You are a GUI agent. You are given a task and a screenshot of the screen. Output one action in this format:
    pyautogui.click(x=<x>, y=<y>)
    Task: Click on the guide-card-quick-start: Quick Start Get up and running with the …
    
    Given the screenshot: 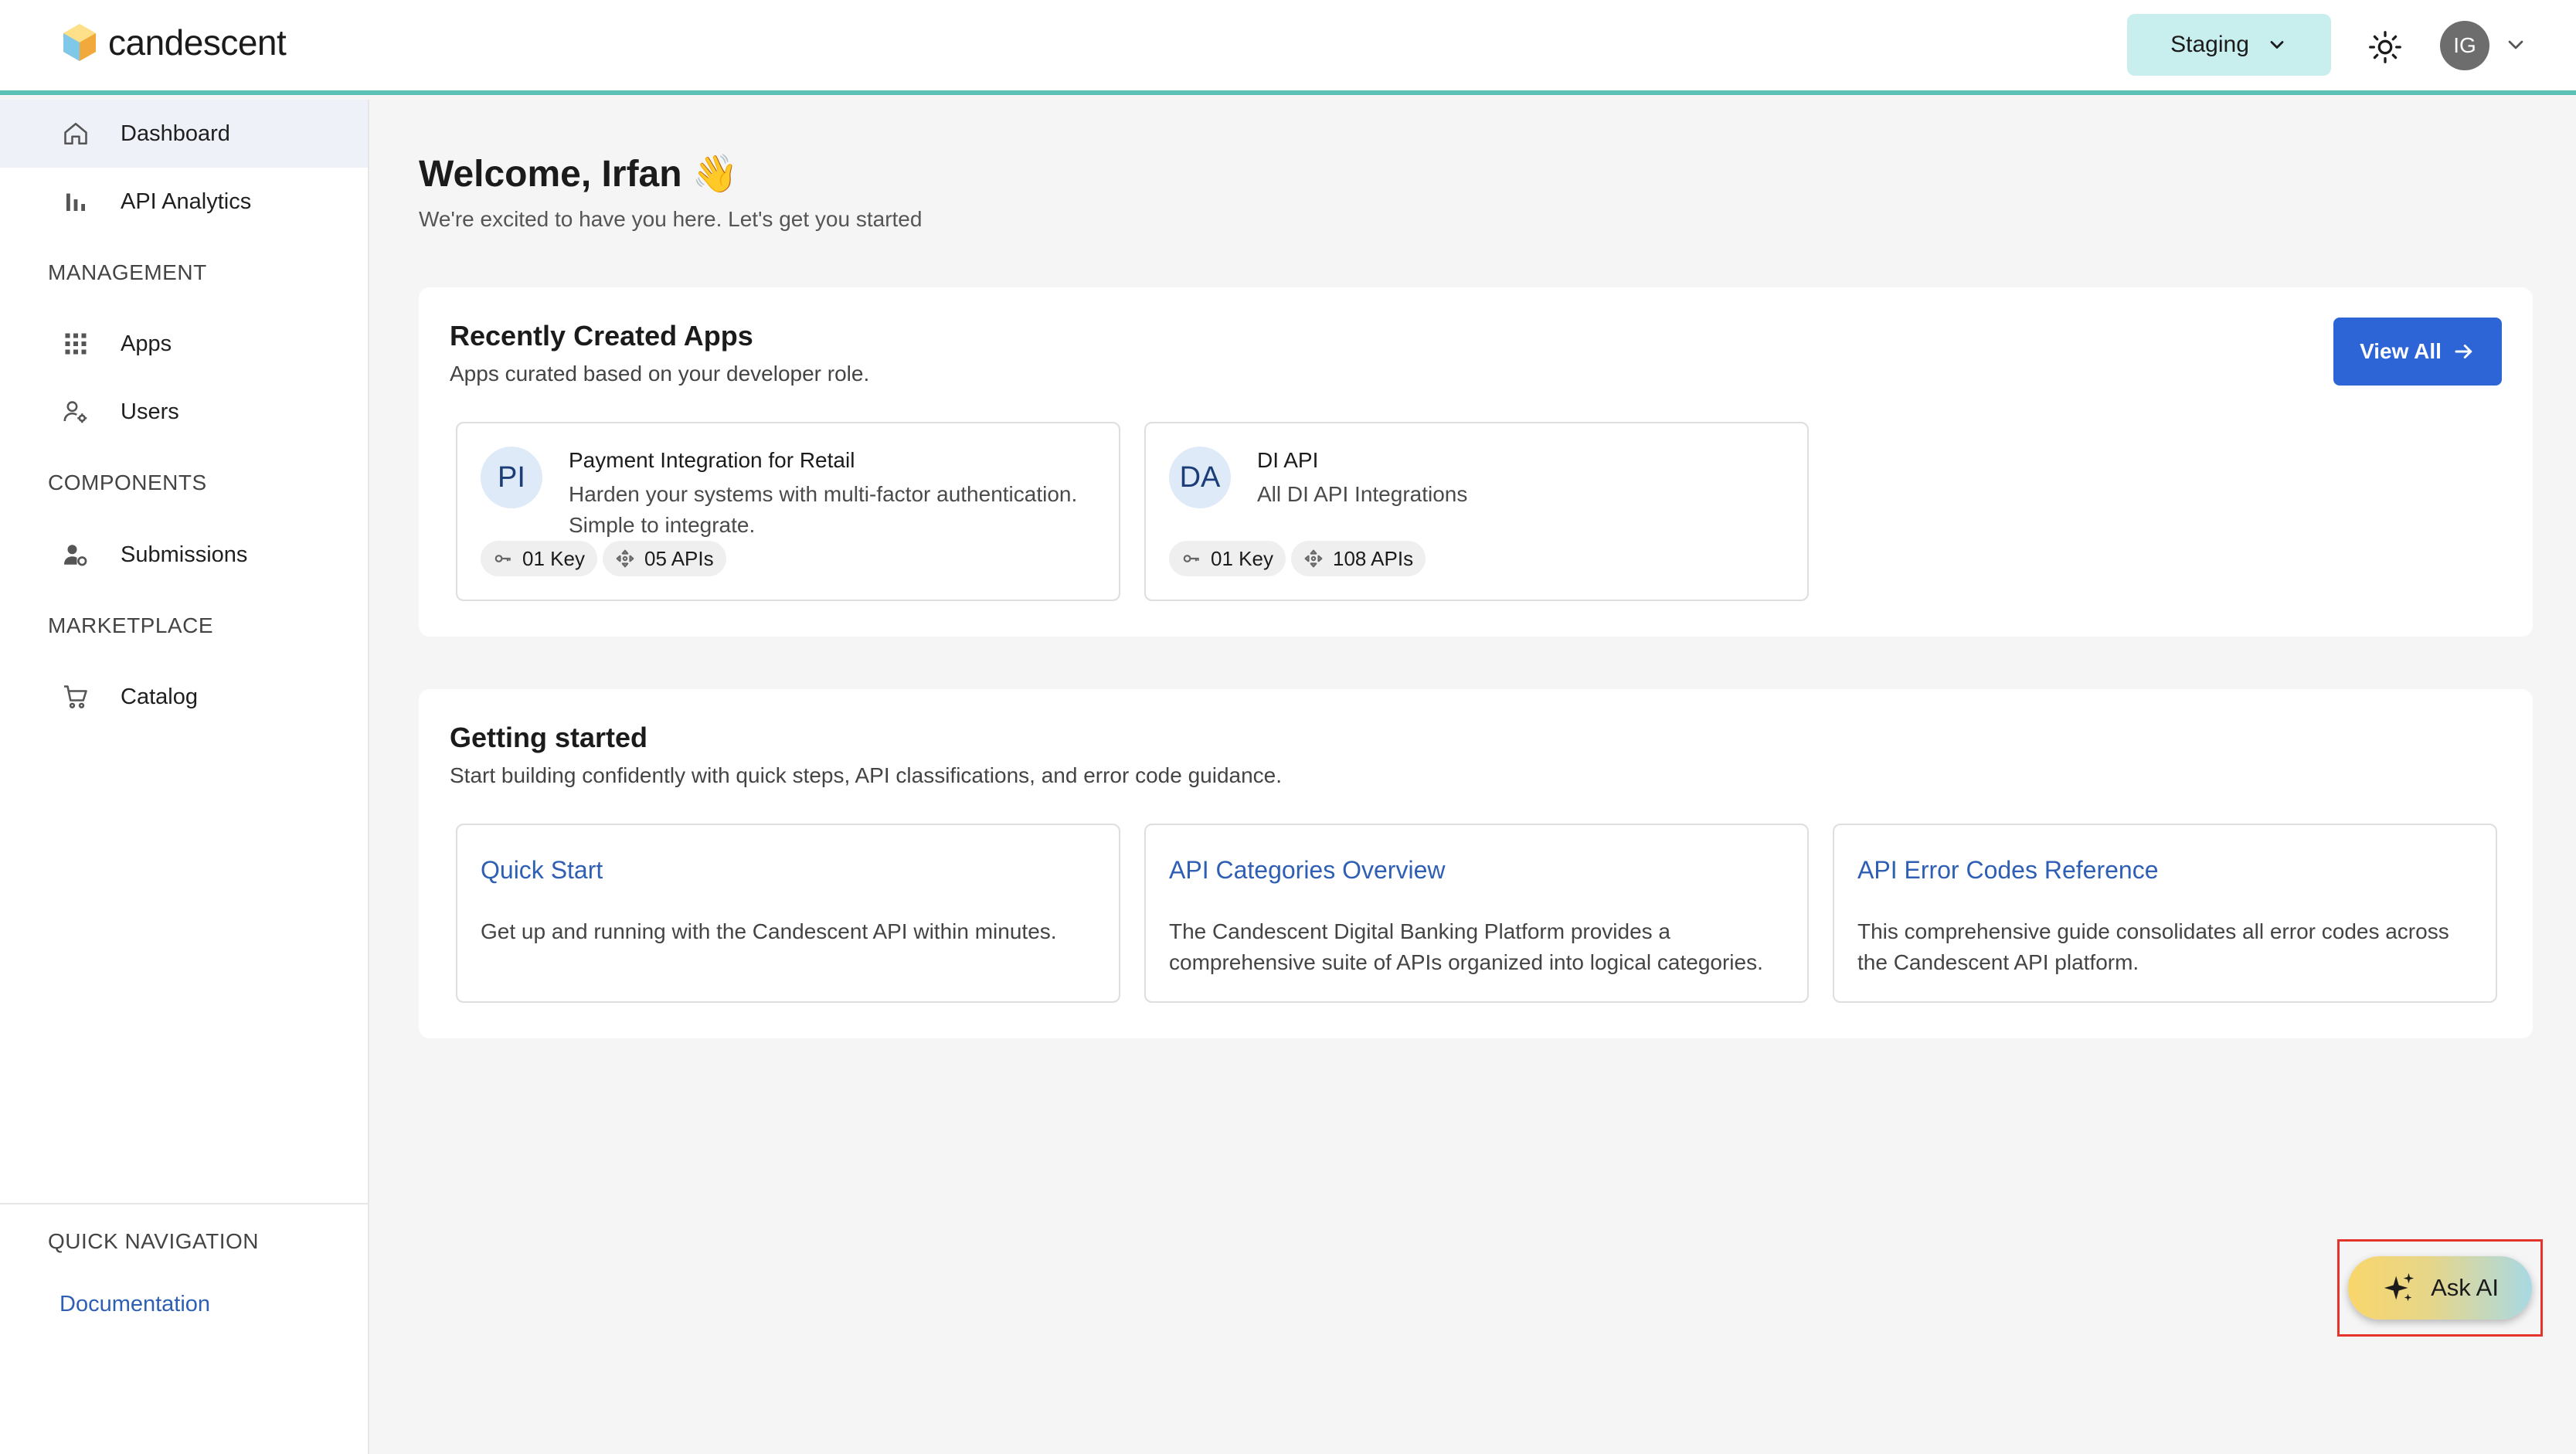 What is the action you would take?
    pyautogui.click(x=788, y=913)
    